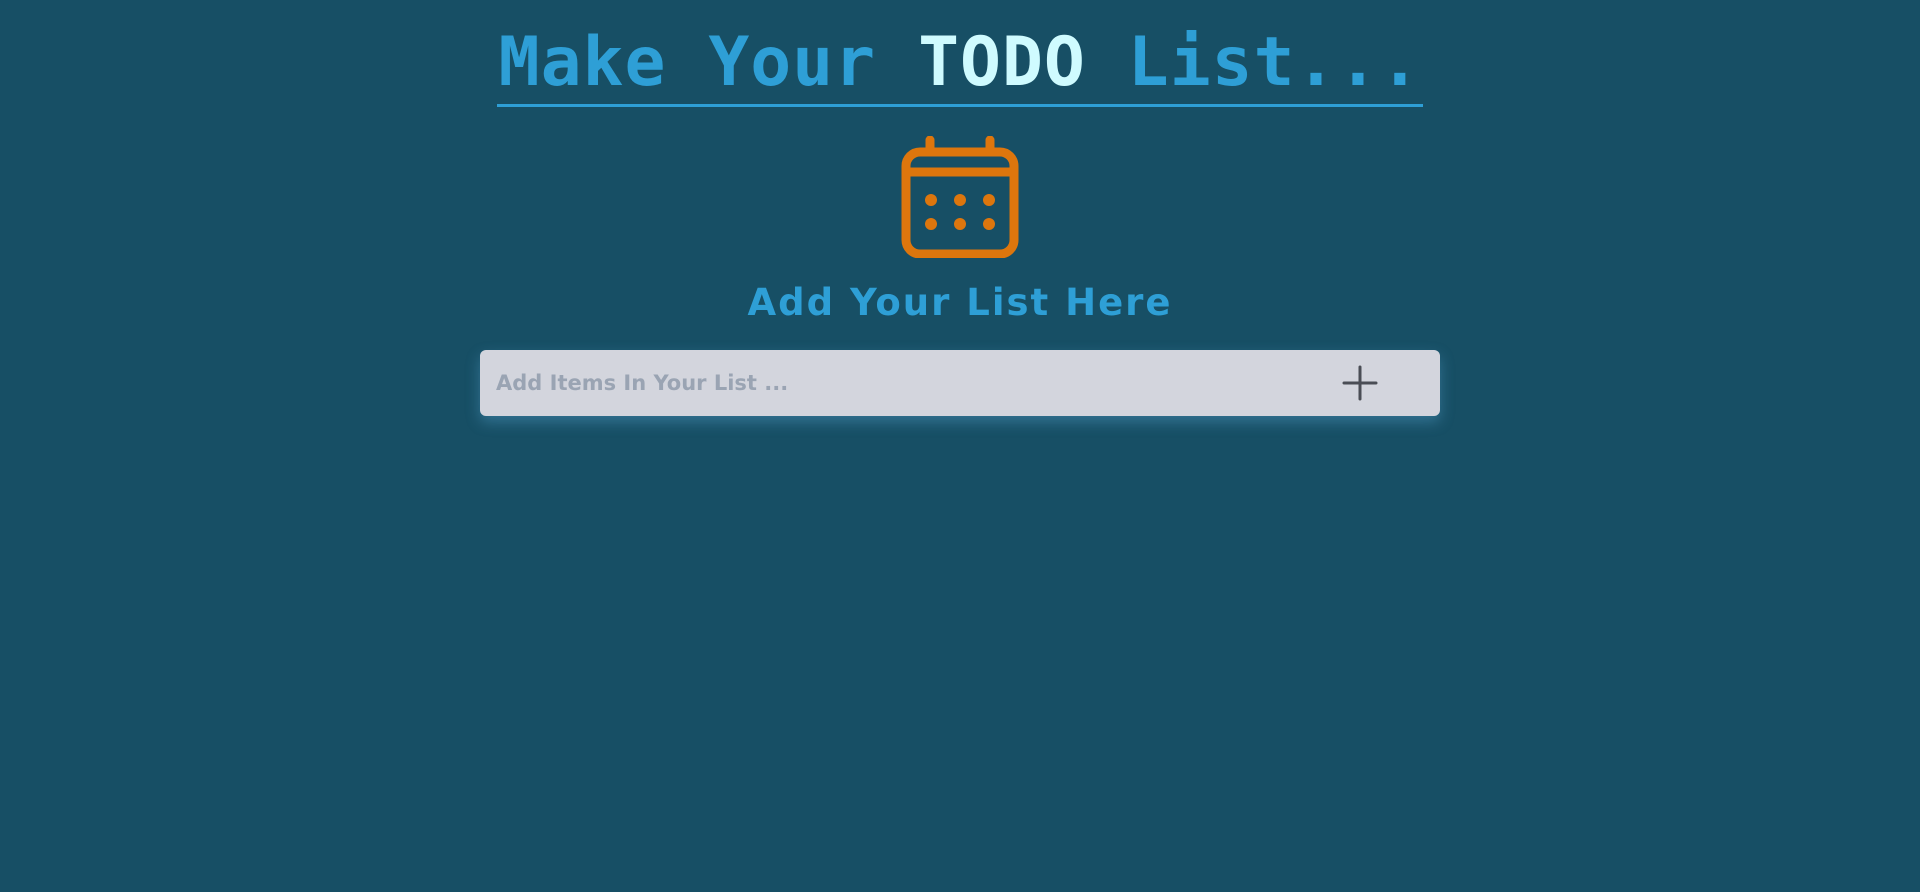 This screenshot has height=893, width=1920. I want to click on add-item-button, so click(1360, 383).